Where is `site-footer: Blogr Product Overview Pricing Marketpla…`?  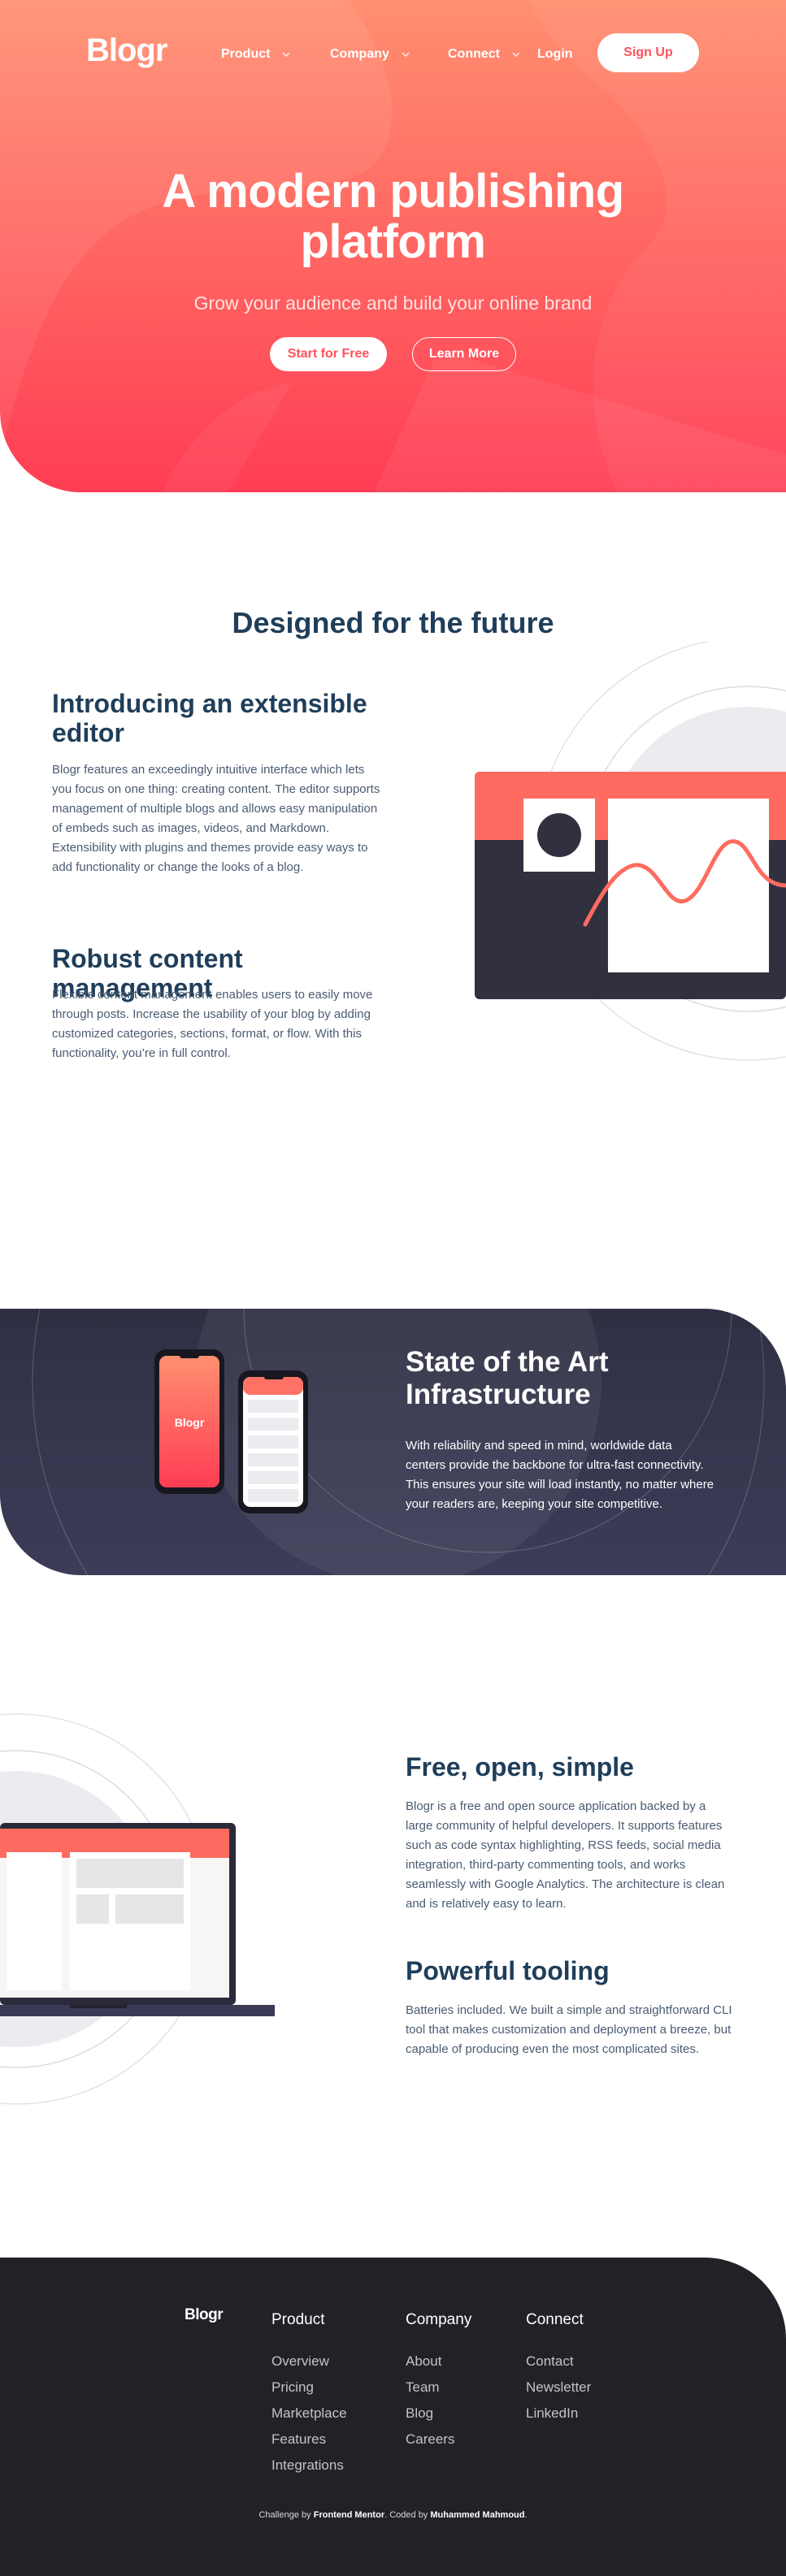 site-footer: Blogr Product Overview Pricing Marketpla… is located at coordinates (393, 2417).